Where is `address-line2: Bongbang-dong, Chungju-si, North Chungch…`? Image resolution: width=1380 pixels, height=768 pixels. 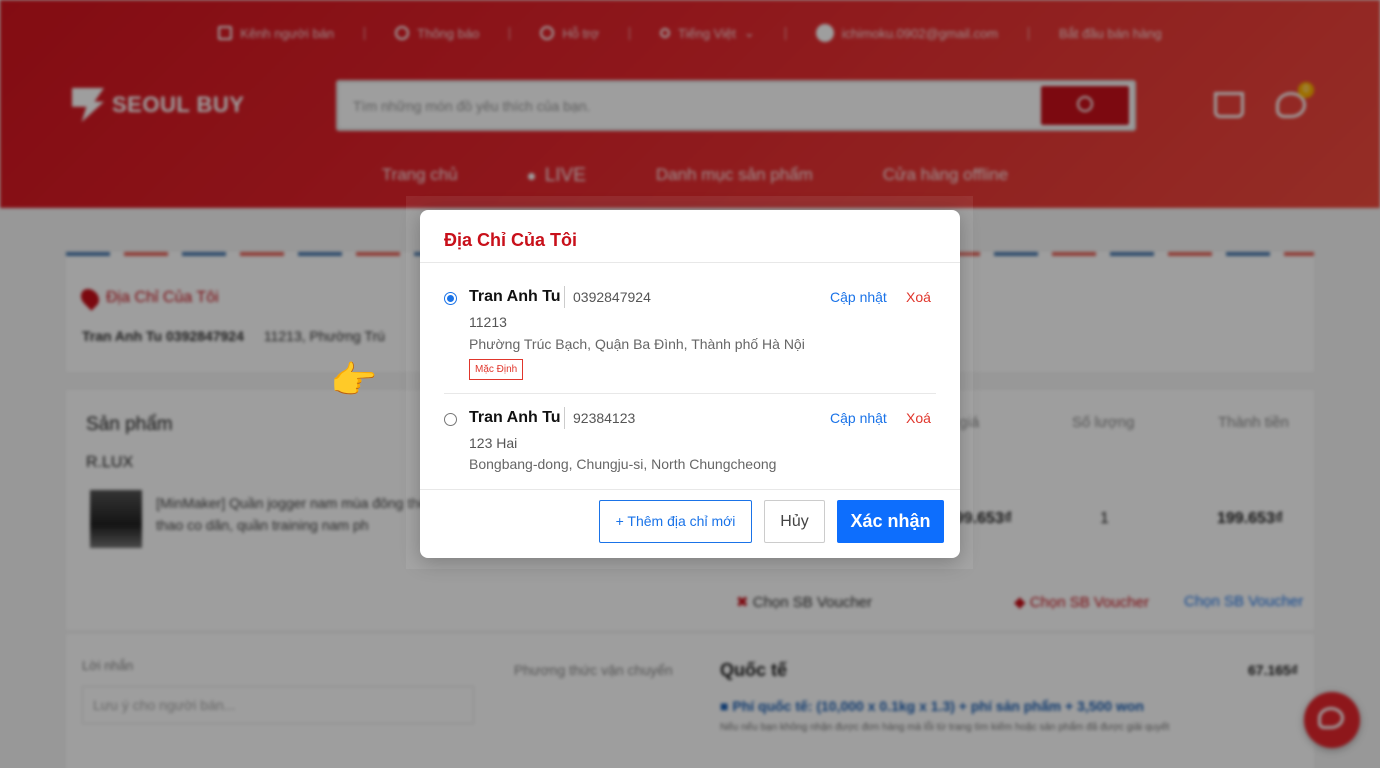
address-line2: Bongbang-dong, Chungju-si, North Chungch… is located at coordinates (623, 464).